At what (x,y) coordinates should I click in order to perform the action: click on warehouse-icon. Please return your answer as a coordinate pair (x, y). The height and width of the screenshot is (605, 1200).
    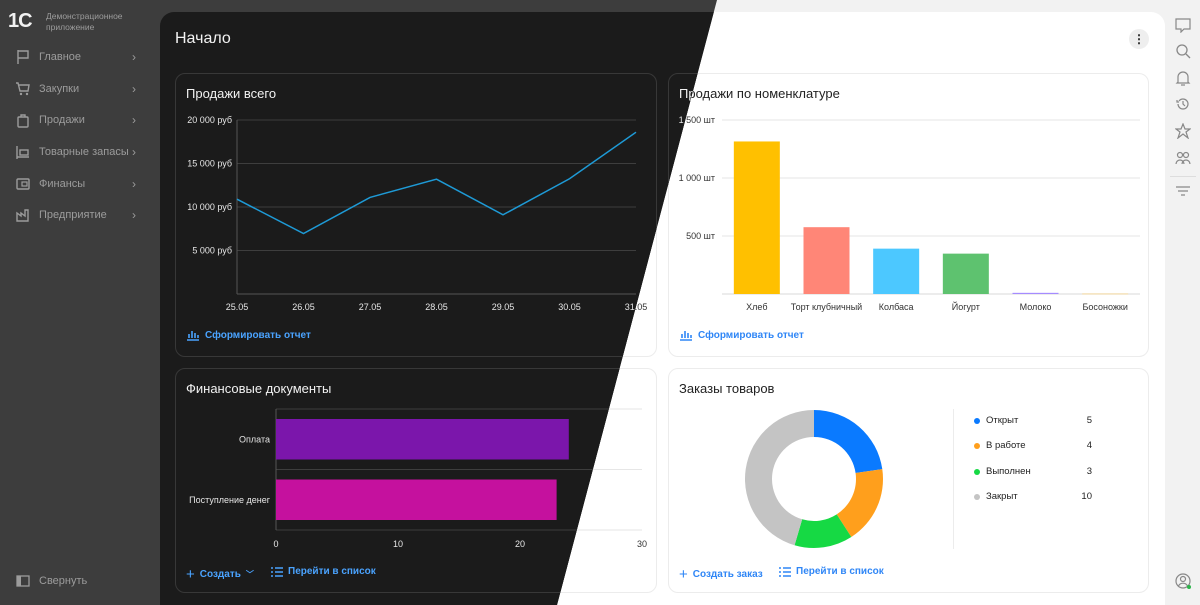
    Looking at the image, I should click on (22, 152).